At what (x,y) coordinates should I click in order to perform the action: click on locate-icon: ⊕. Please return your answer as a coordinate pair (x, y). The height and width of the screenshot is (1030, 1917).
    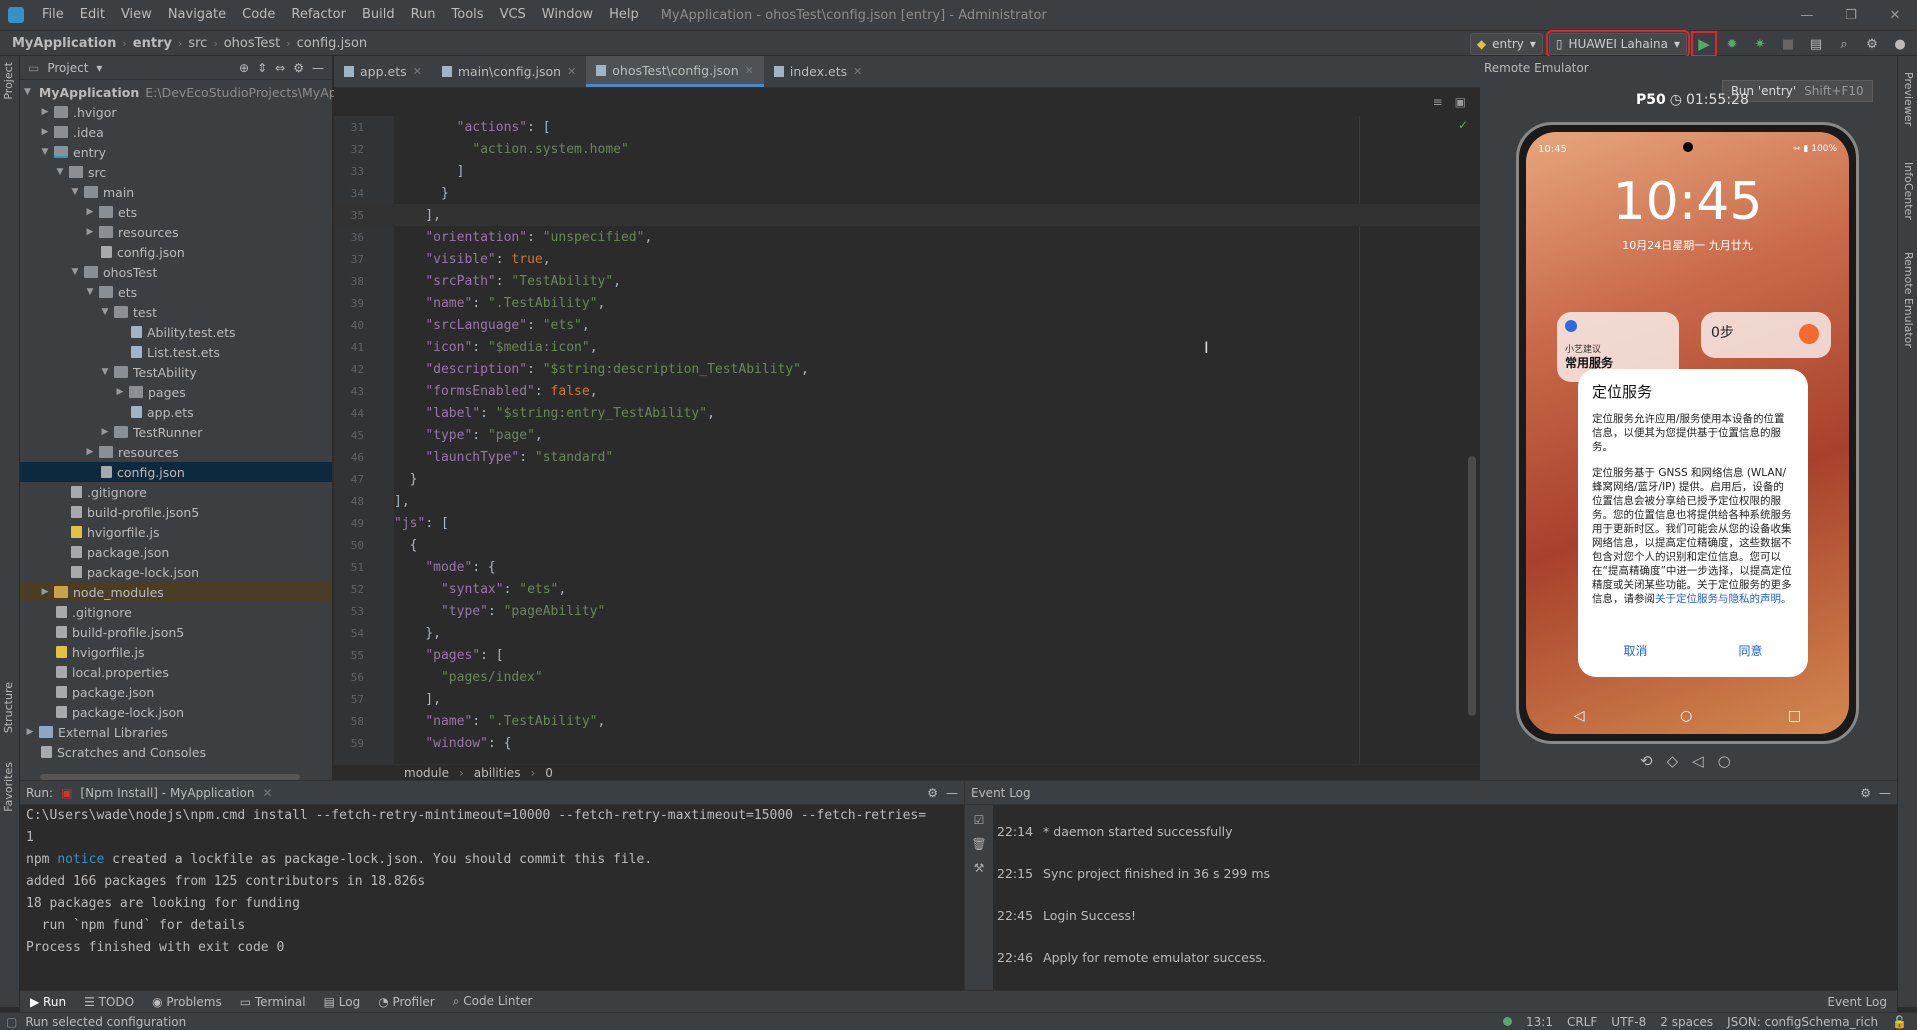
    Looking at the image, I should click on (244, 68).